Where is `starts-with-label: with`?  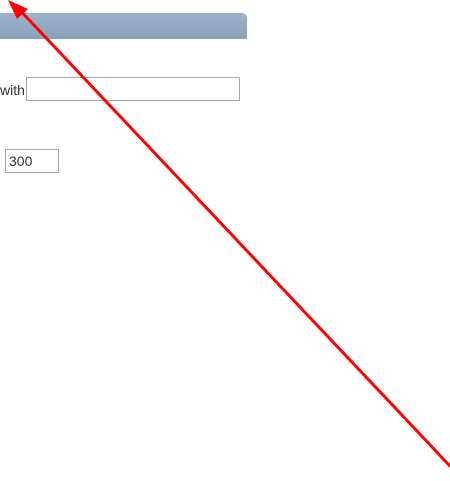
starts-with-label: with is located at coordinates (12, 90).